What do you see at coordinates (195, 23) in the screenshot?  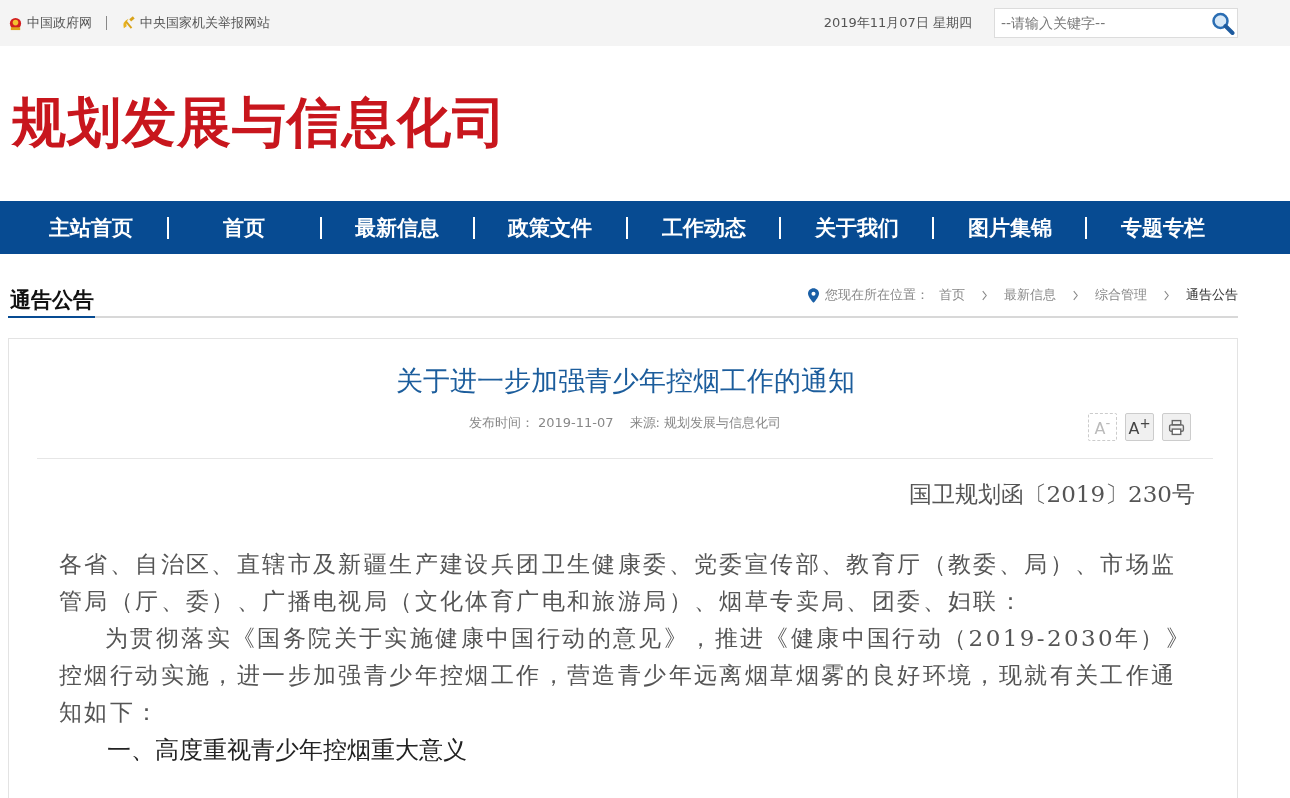 I see `site-link: 中央国家机关举报网站` at bounding box center [195, 23].